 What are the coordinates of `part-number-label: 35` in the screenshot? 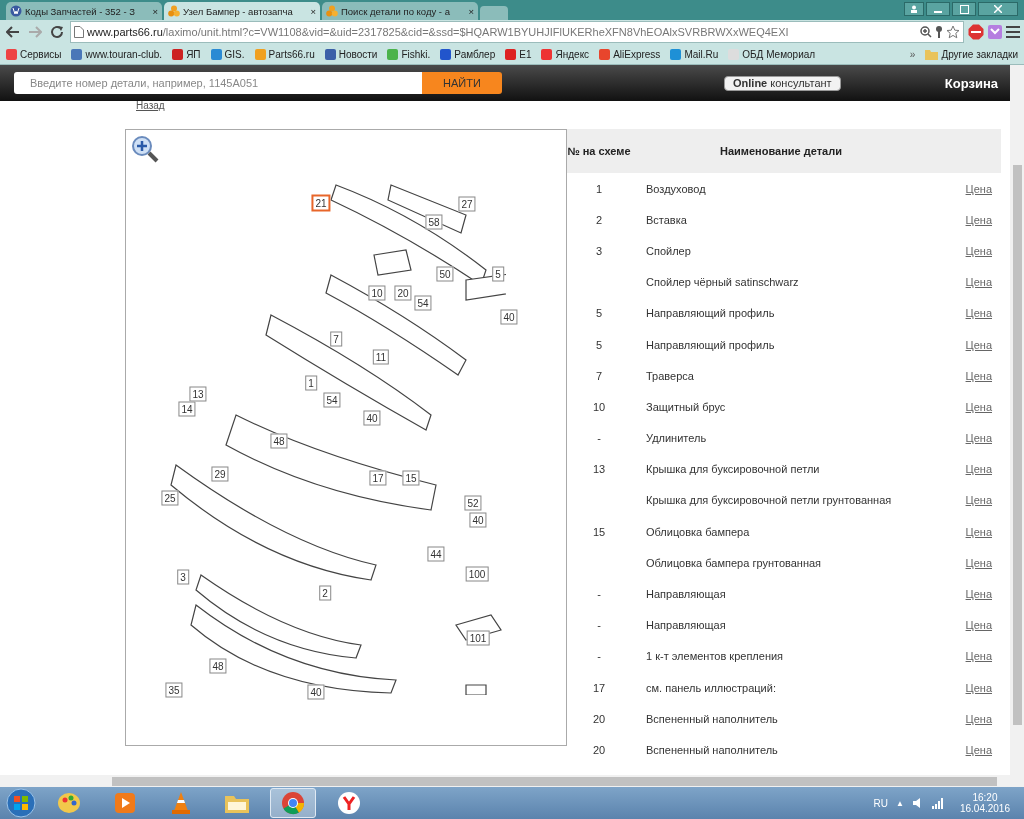 It's located at (174, 690).